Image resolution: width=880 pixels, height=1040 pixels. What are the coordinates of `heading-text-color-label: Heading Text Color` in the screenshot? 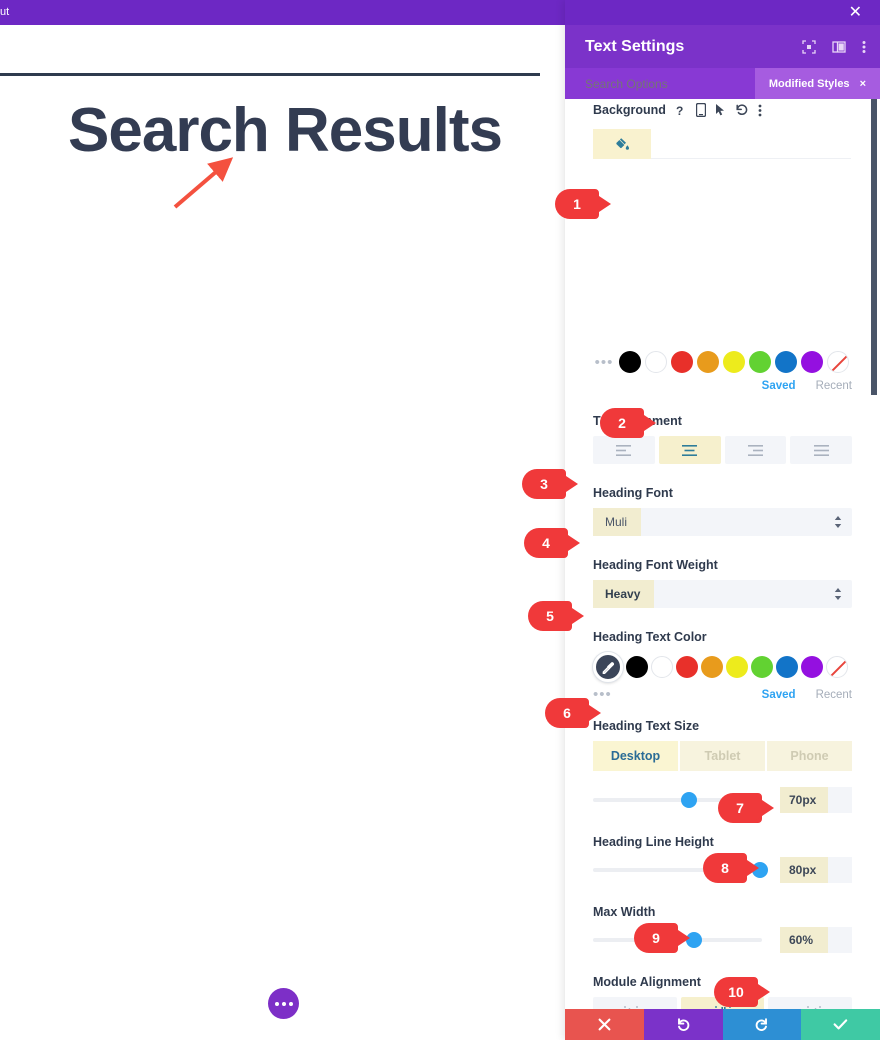 It's located at (650, 637).